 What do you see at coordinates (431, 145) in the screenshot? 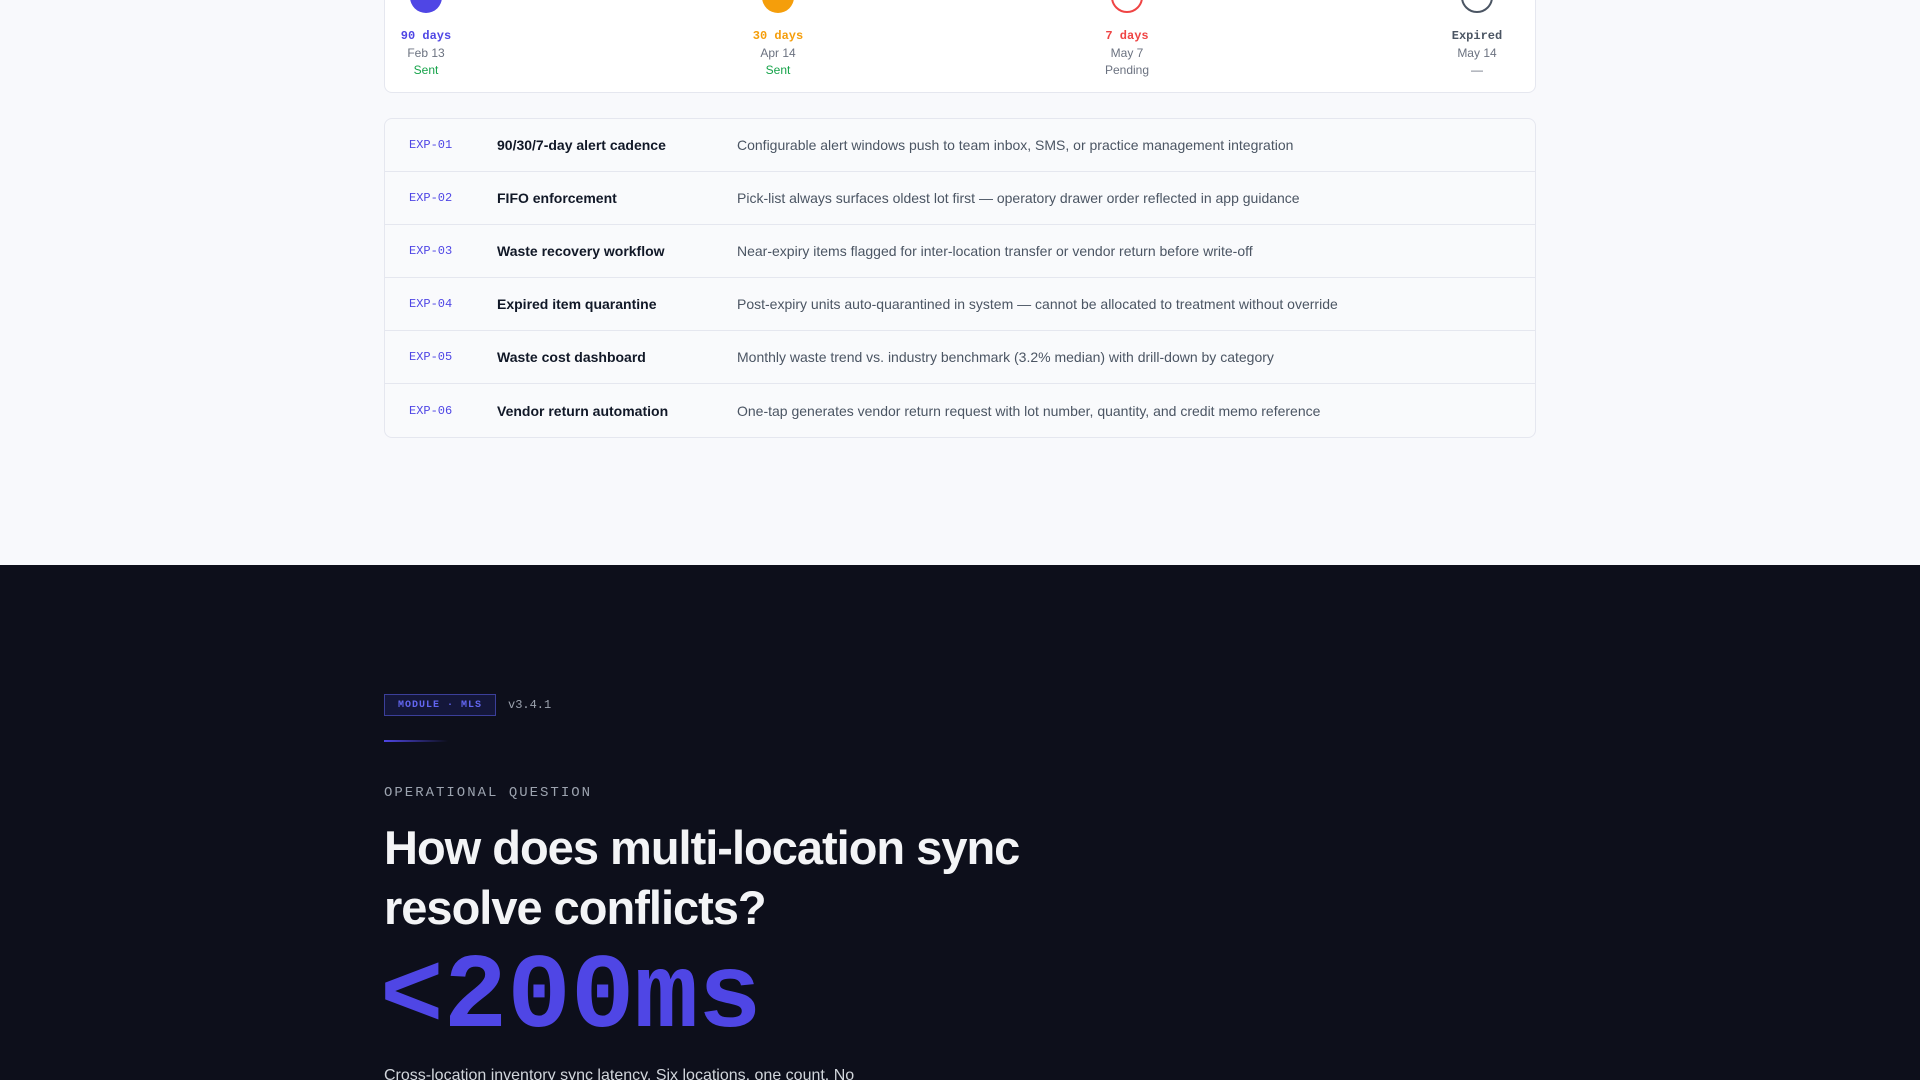
I see `feature-code: EXP-01` at bounding box center [431, 145].